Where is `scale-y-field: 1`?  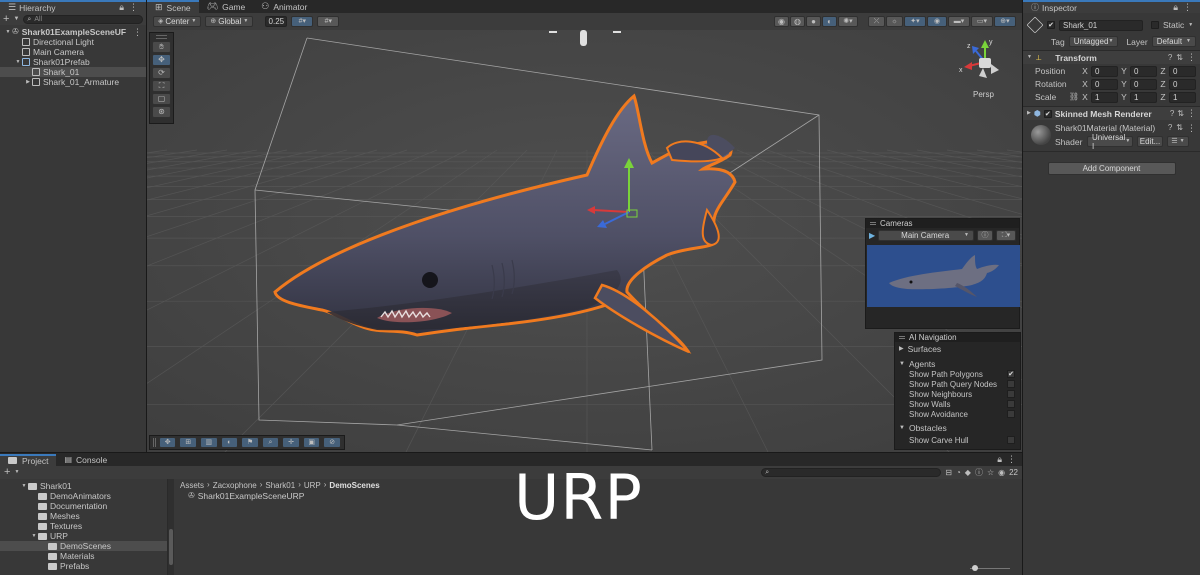
scale-y-field: 1 is located at coordinates (1143, 97).